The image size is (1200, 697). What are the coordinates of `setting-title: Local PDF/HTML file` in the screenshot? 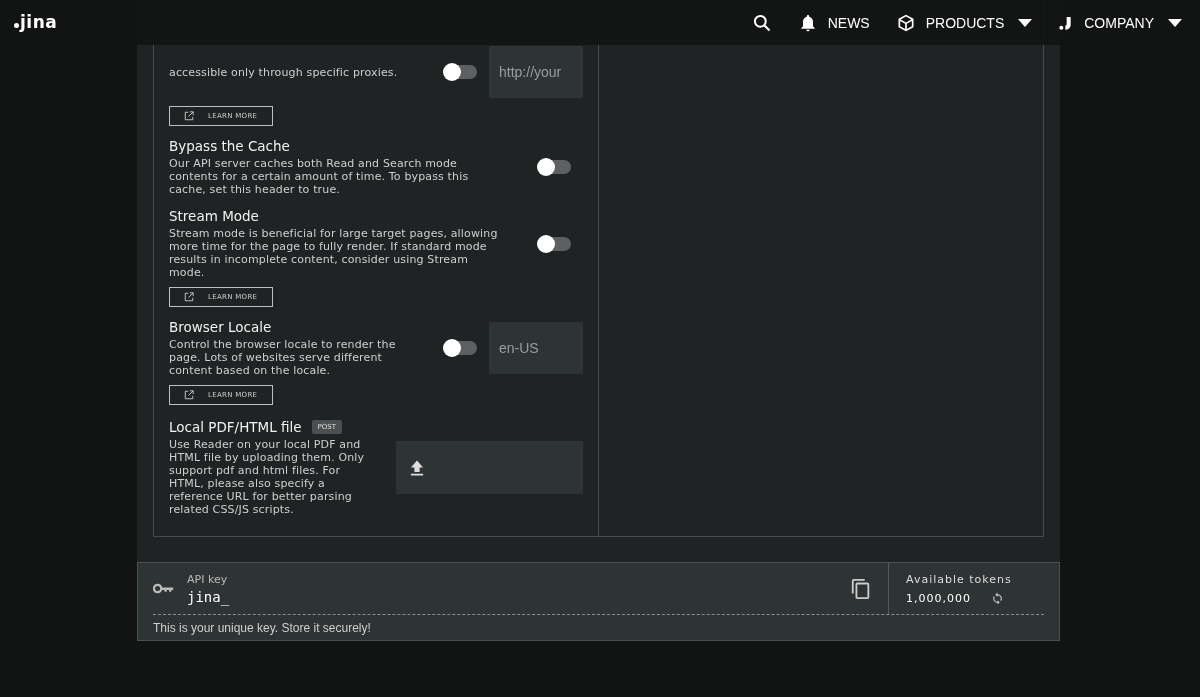 It's located at (235, 427).